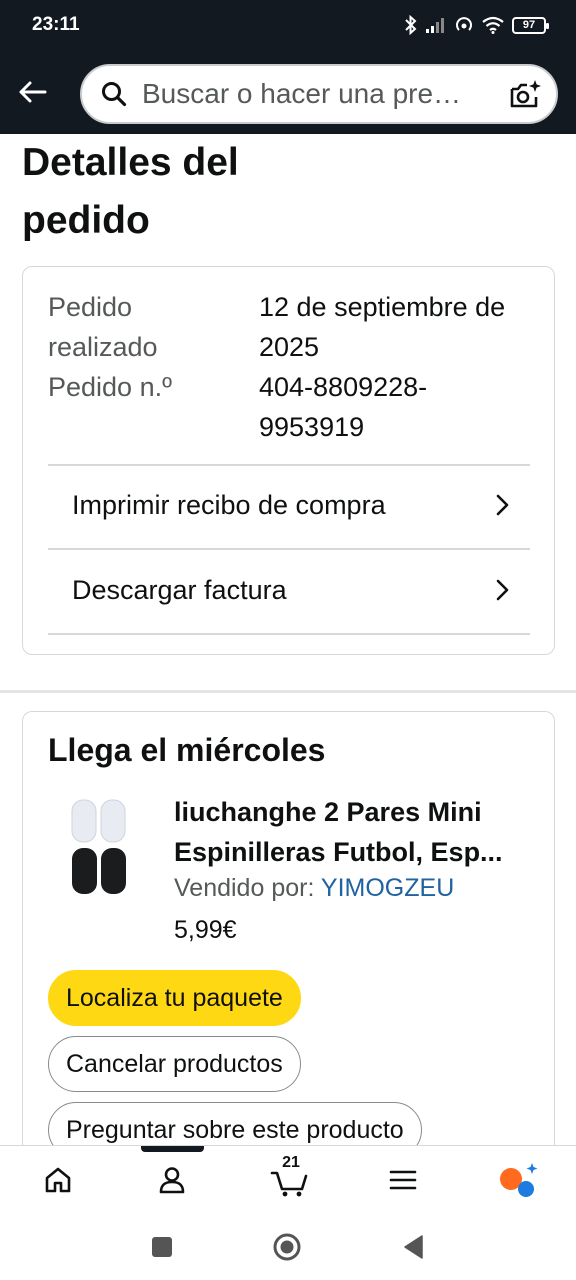 The height and width of the screenshot is (1280, 576). I want to click on camera-lens-icon, so click(525, 95).